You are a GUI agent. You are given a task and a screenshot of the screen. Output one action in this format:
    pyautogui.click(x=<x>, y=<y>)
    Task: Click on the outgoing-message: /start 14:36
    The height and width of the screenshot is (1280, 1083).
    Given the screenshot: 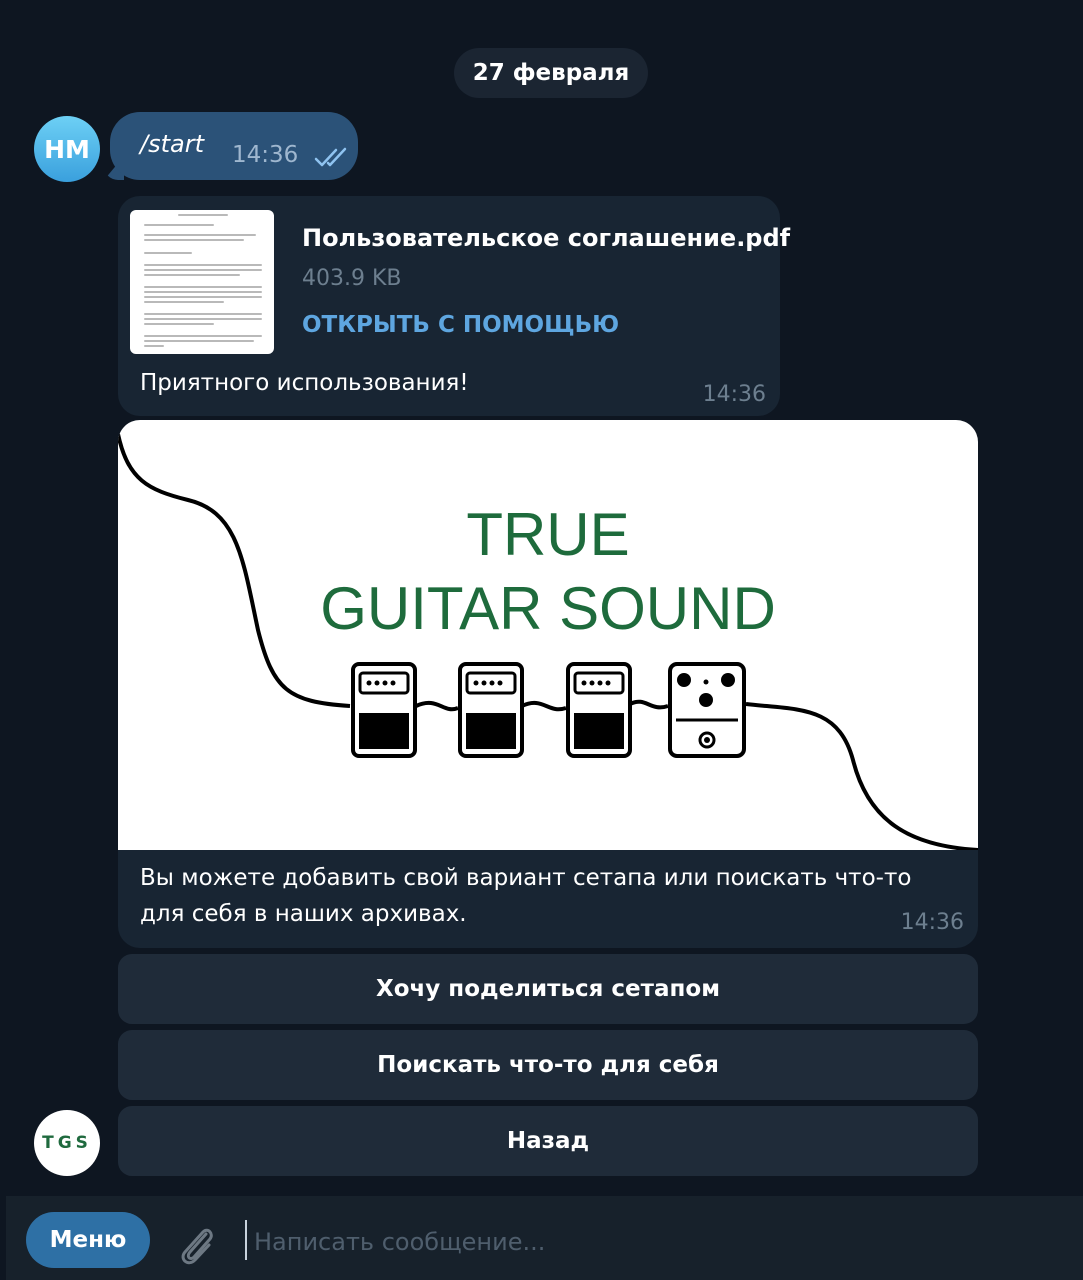 What is the action you would take?
    pyautogui.click(x=234, y=146)
    